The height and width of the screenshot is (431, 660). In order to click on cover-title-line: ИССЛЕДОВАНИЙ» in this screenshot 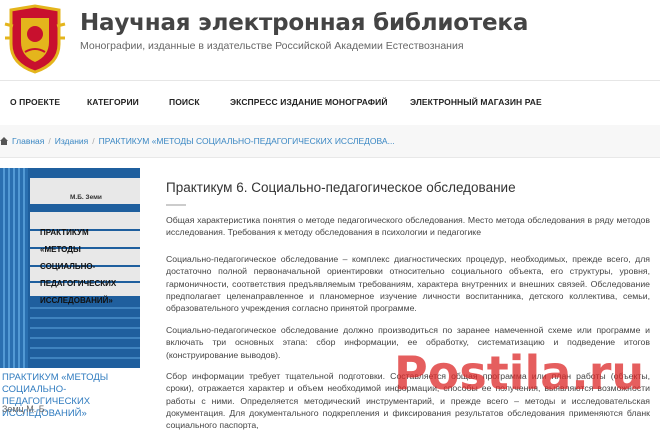, I will do `click(76, 300)`.